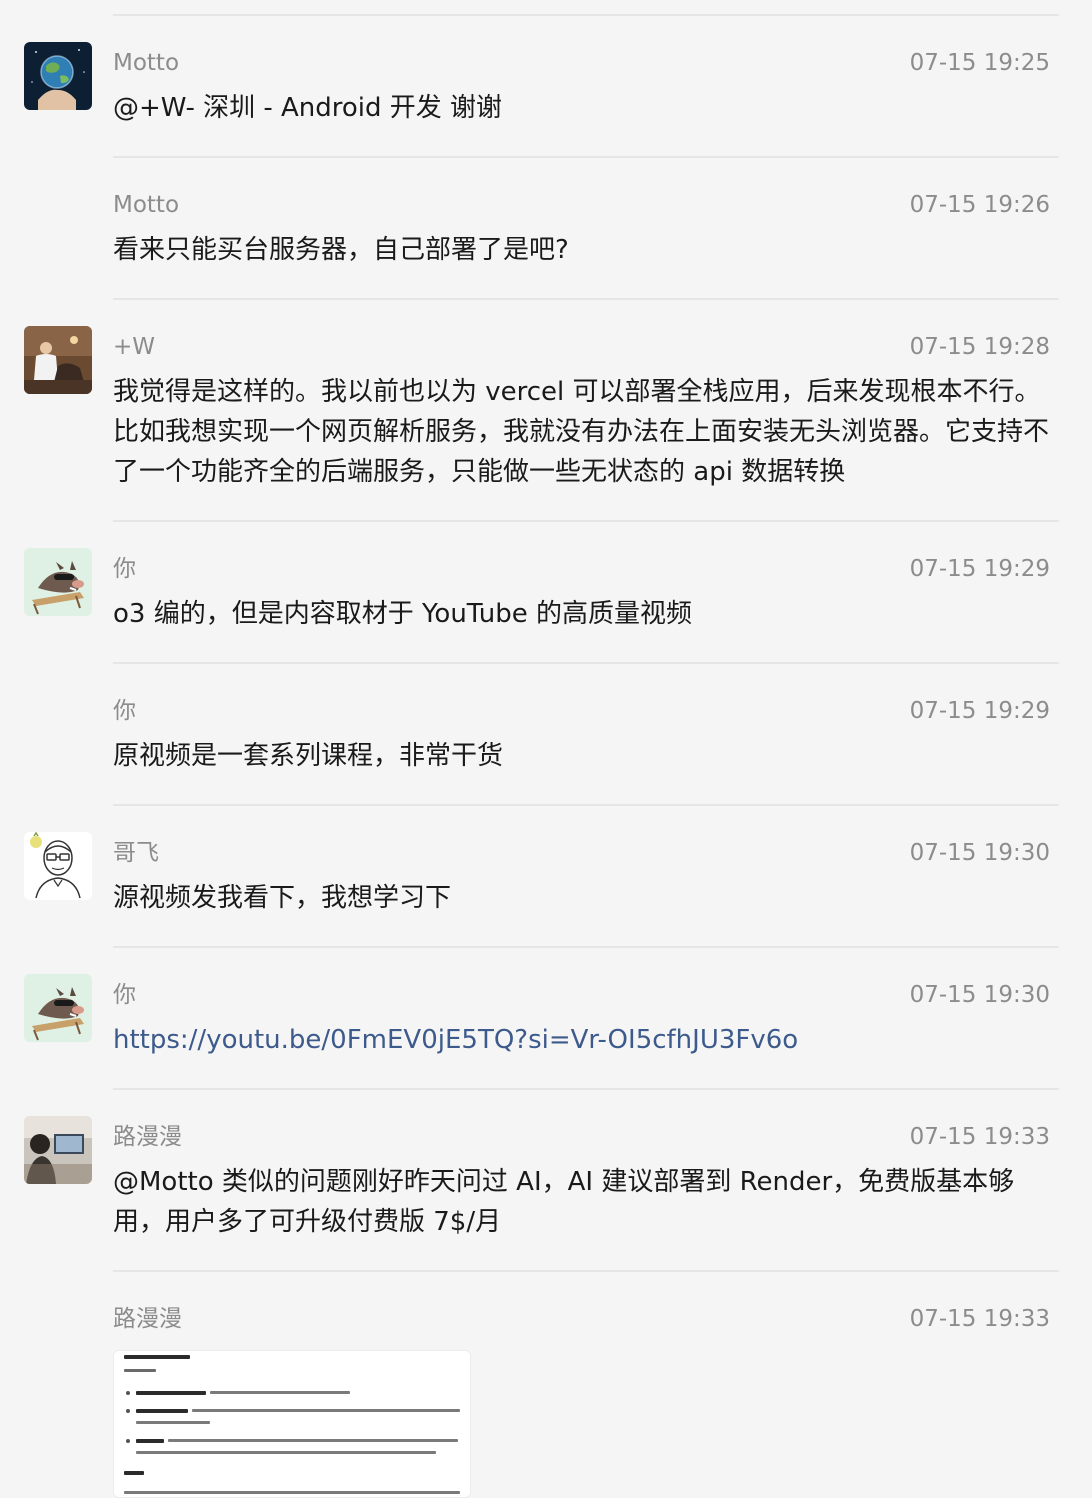  What do you see at coordinates (979, 63) in the screenshot?
I see `message-timestamp: 07-15 19:25` at bounding box center [979, 63].